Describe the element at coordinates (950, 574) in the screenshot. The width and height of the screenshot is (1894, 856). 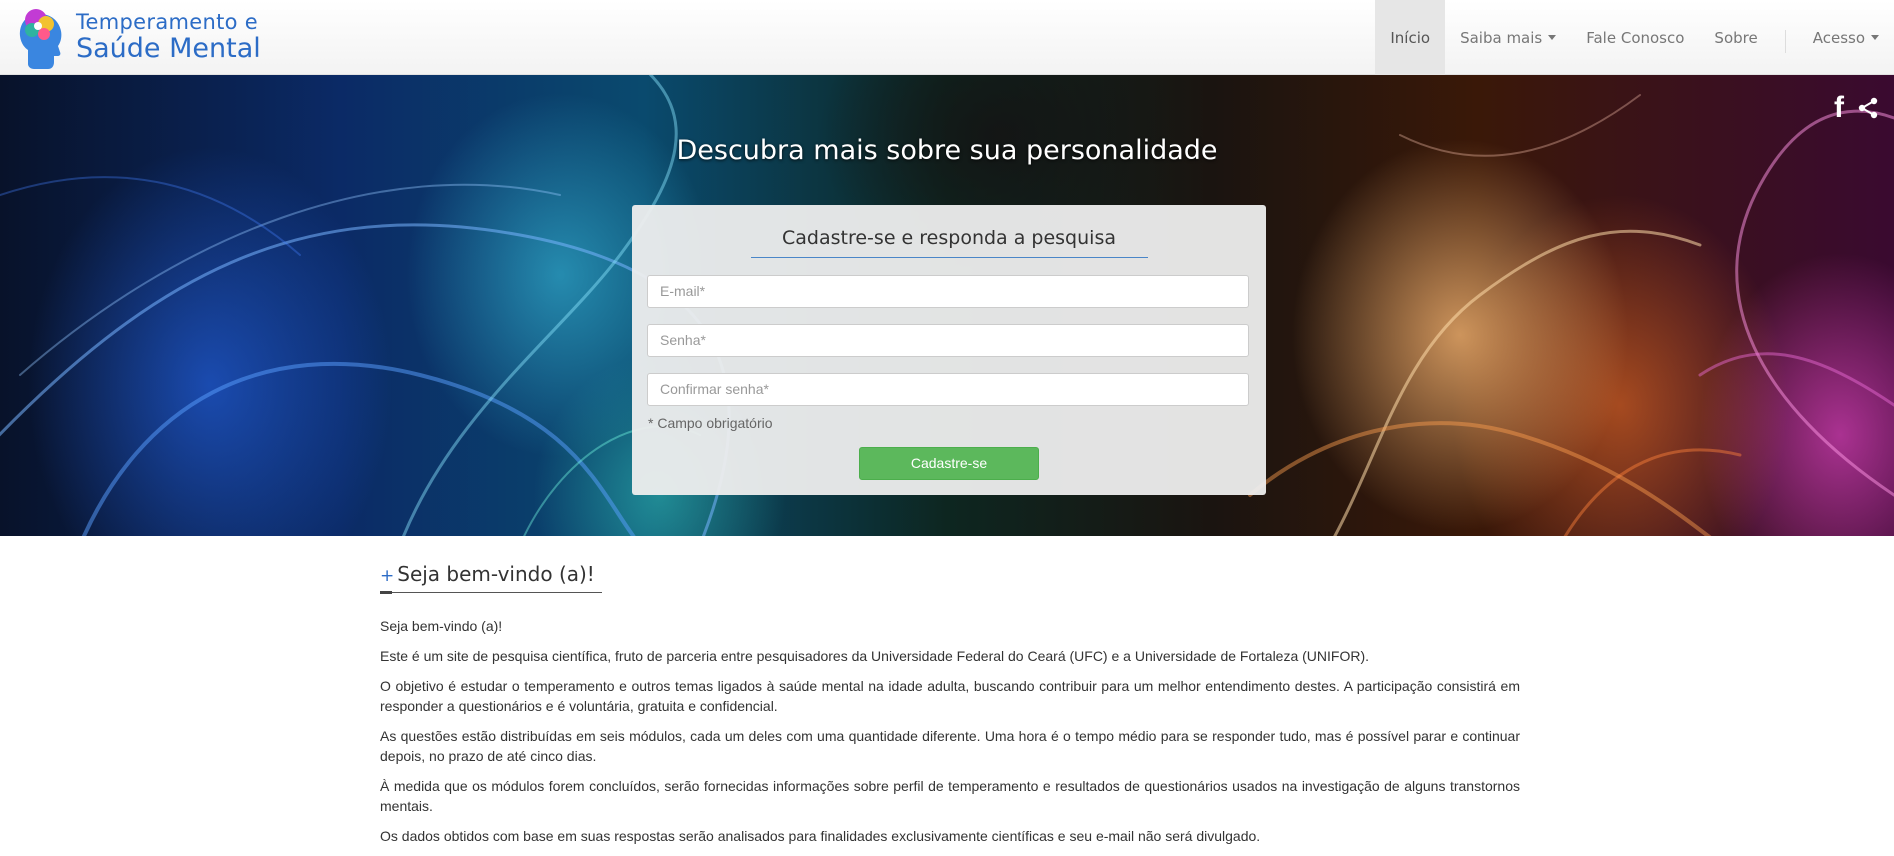
I see `section-heading: + Seja bem-vindo (a)!` at that location.